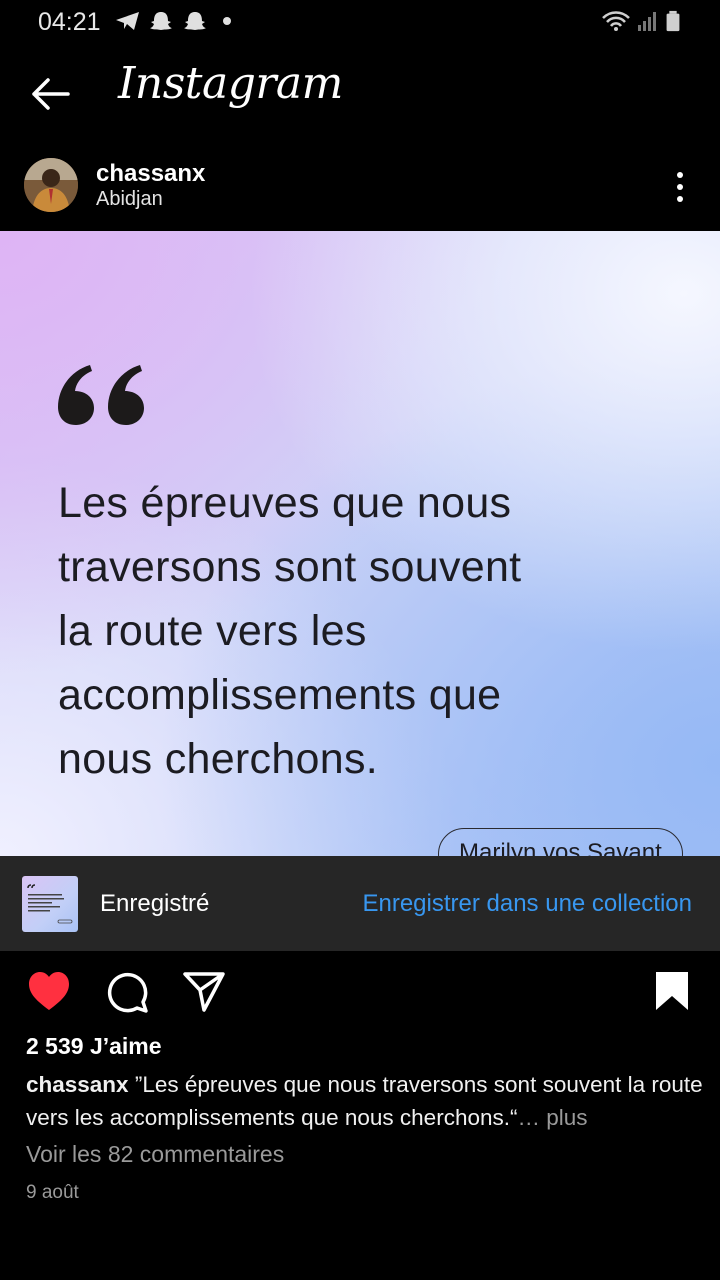 This screenshot has height=1280, width=720. Describe the element at coordinates (527, 904) in the screenshot. I see `save-to-collection-link: Enregistrer dans une collection` at that location.